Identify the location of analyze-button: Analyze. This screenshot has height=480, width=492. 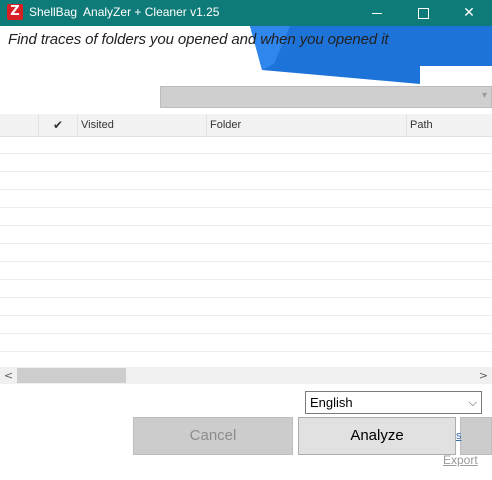
(377, 436).